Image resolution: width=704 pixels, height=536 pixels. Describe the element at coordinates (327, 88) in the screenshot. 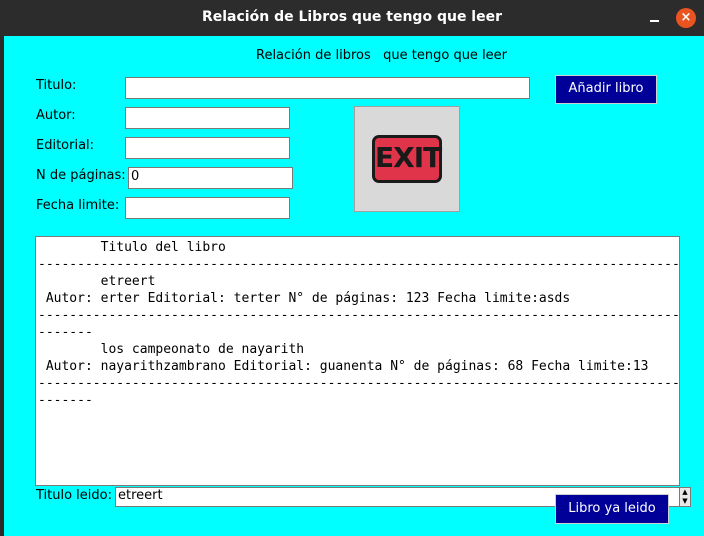

I see `titulo-input` at that location.